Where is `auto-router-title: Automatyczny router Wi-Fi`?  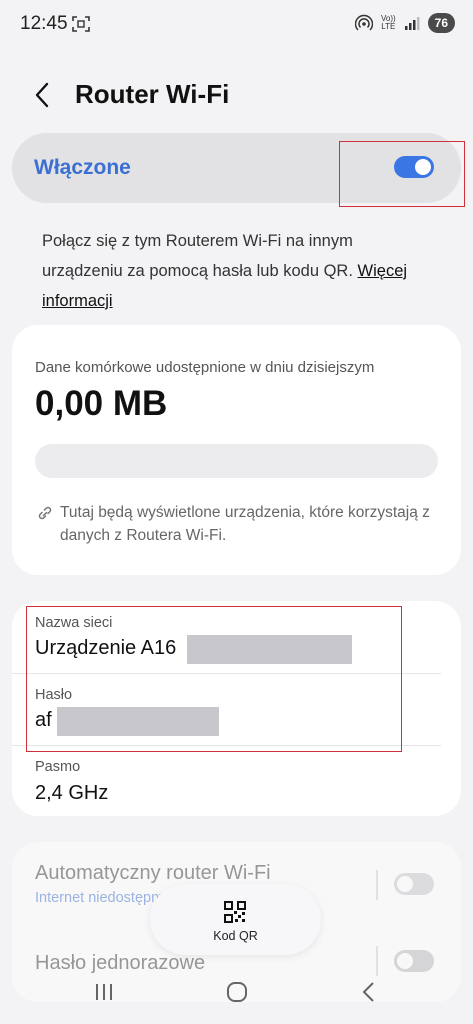
auto-router-title: Automatyczny router Wi-Fi is located at coordinates (153, 873).